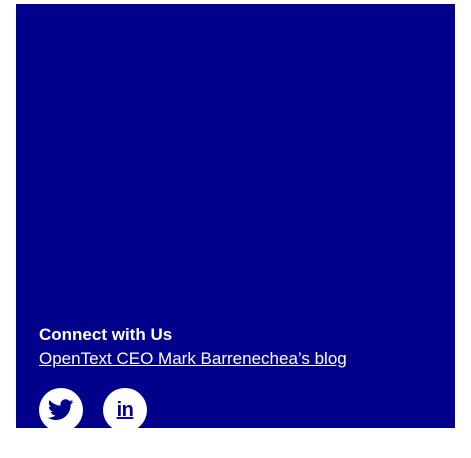 This screenshot has width=471, height=458. Describe the element at coordinates (106, 334) in the screenshot. I see `connect-heading: Connect with Us` at that location.